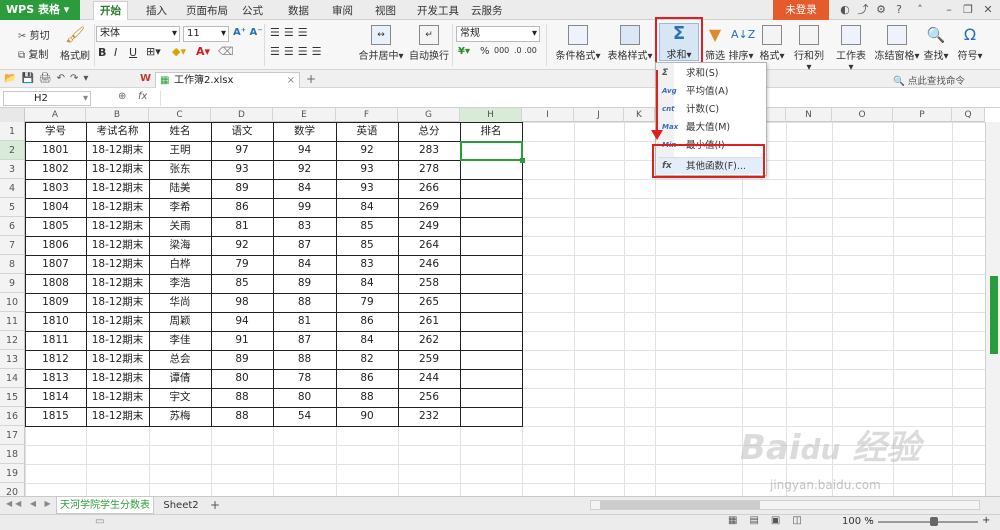  I want to click on table-cell: 90, so click(367, 416).